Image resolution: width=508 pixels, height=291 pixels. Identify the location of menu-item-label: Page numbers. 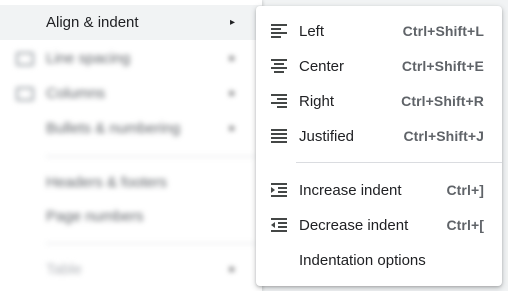
(95, 216).